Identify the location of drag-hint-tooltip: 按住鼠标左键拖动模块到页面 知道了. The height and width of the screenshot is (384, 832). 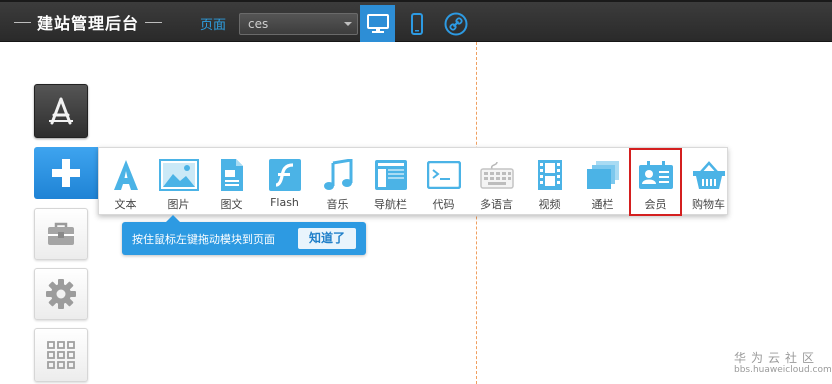
(244, 235).